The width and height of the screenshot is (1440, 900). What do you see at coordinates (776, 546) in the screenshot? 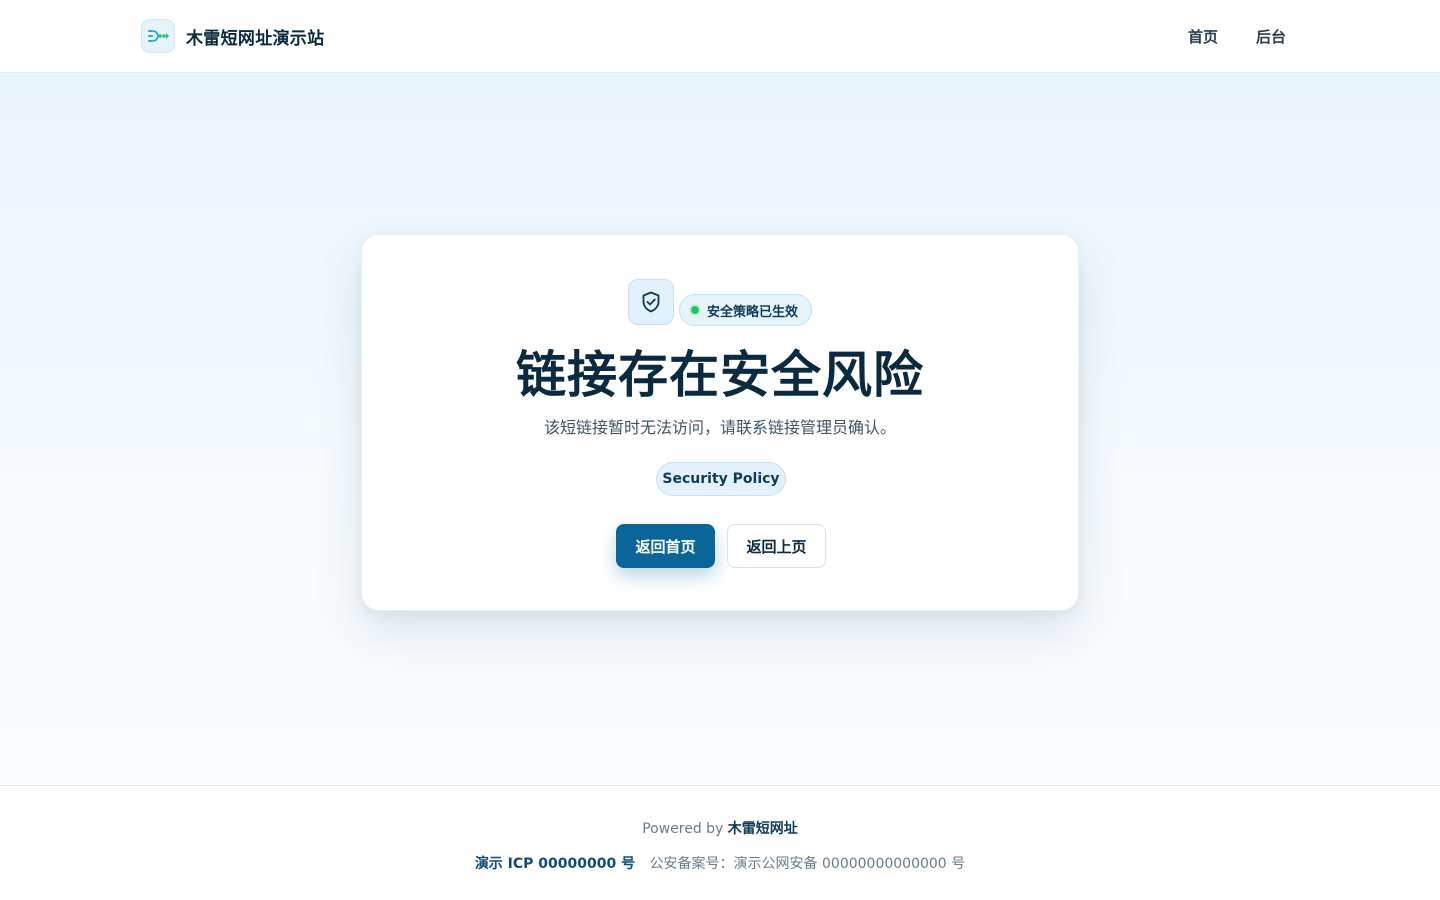
I see `back-previous-button: 返回上页` at bounding box center [776, 546].